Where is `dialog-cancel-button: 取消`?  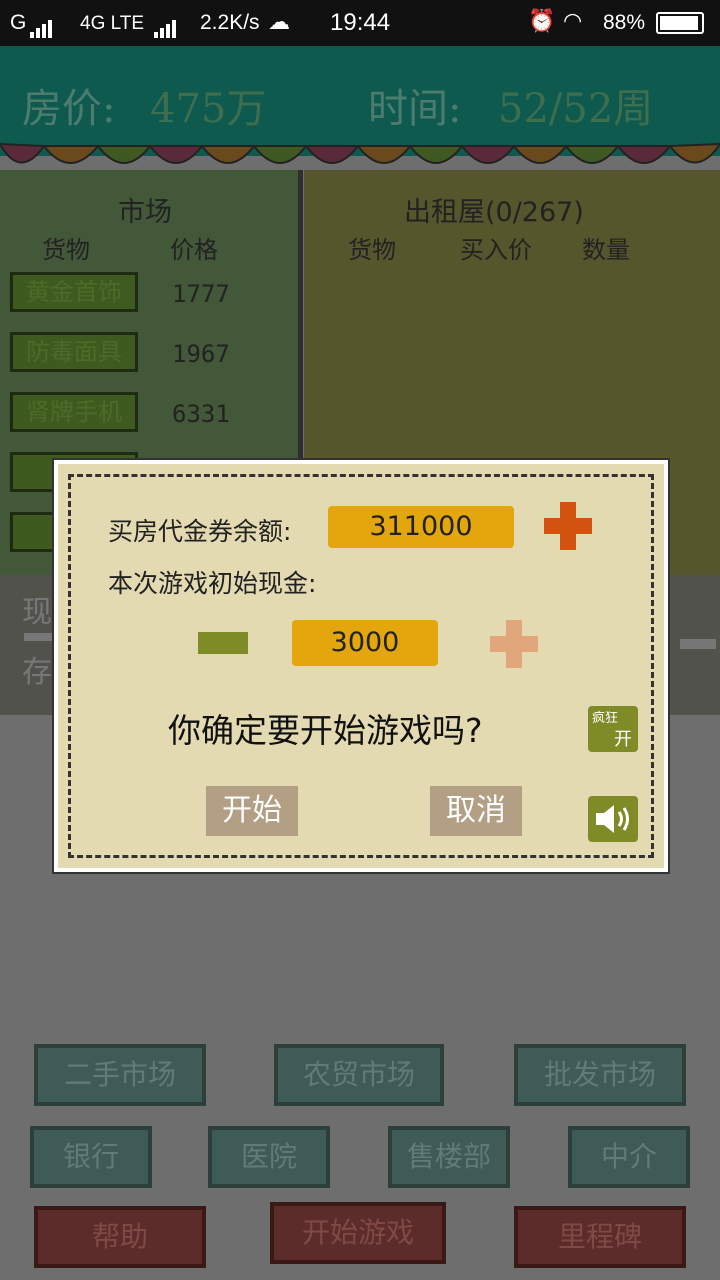 dialog-cancel-button: 取消 is located at coordinates (476, 811).